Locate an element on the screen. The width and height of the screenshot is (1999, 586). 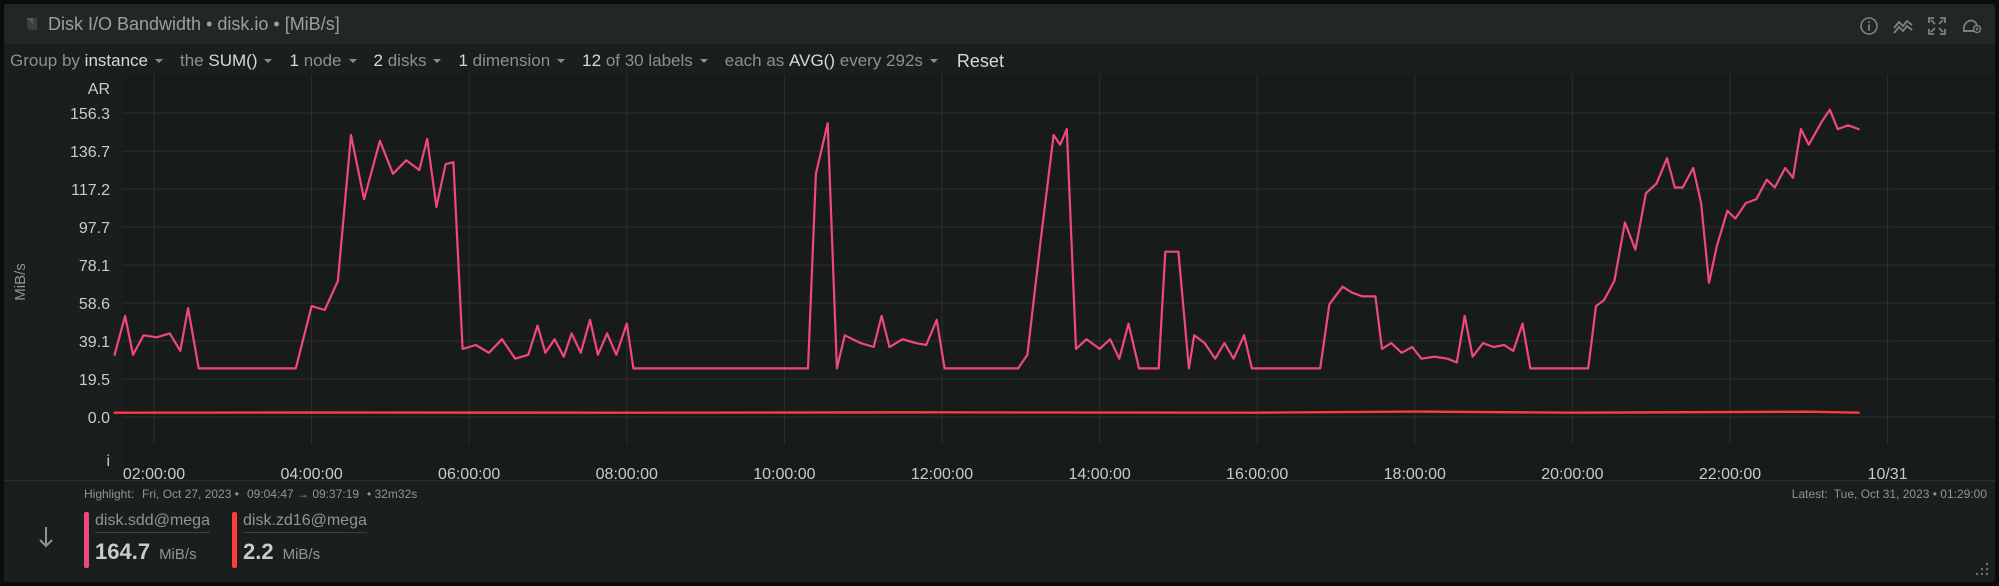
x-tick-label: 22:00:00 is located at coordinates (1730, 473).